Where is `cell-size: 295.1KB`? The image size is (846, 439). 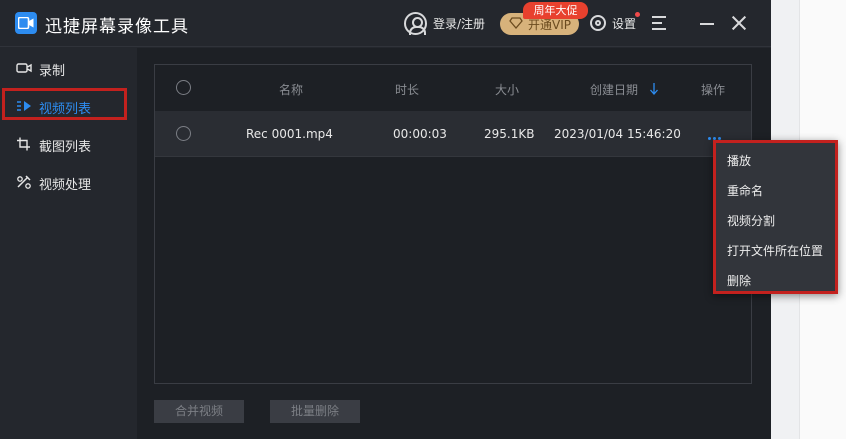 cell-size: 295.1KB is located at coordinates (509, 134).